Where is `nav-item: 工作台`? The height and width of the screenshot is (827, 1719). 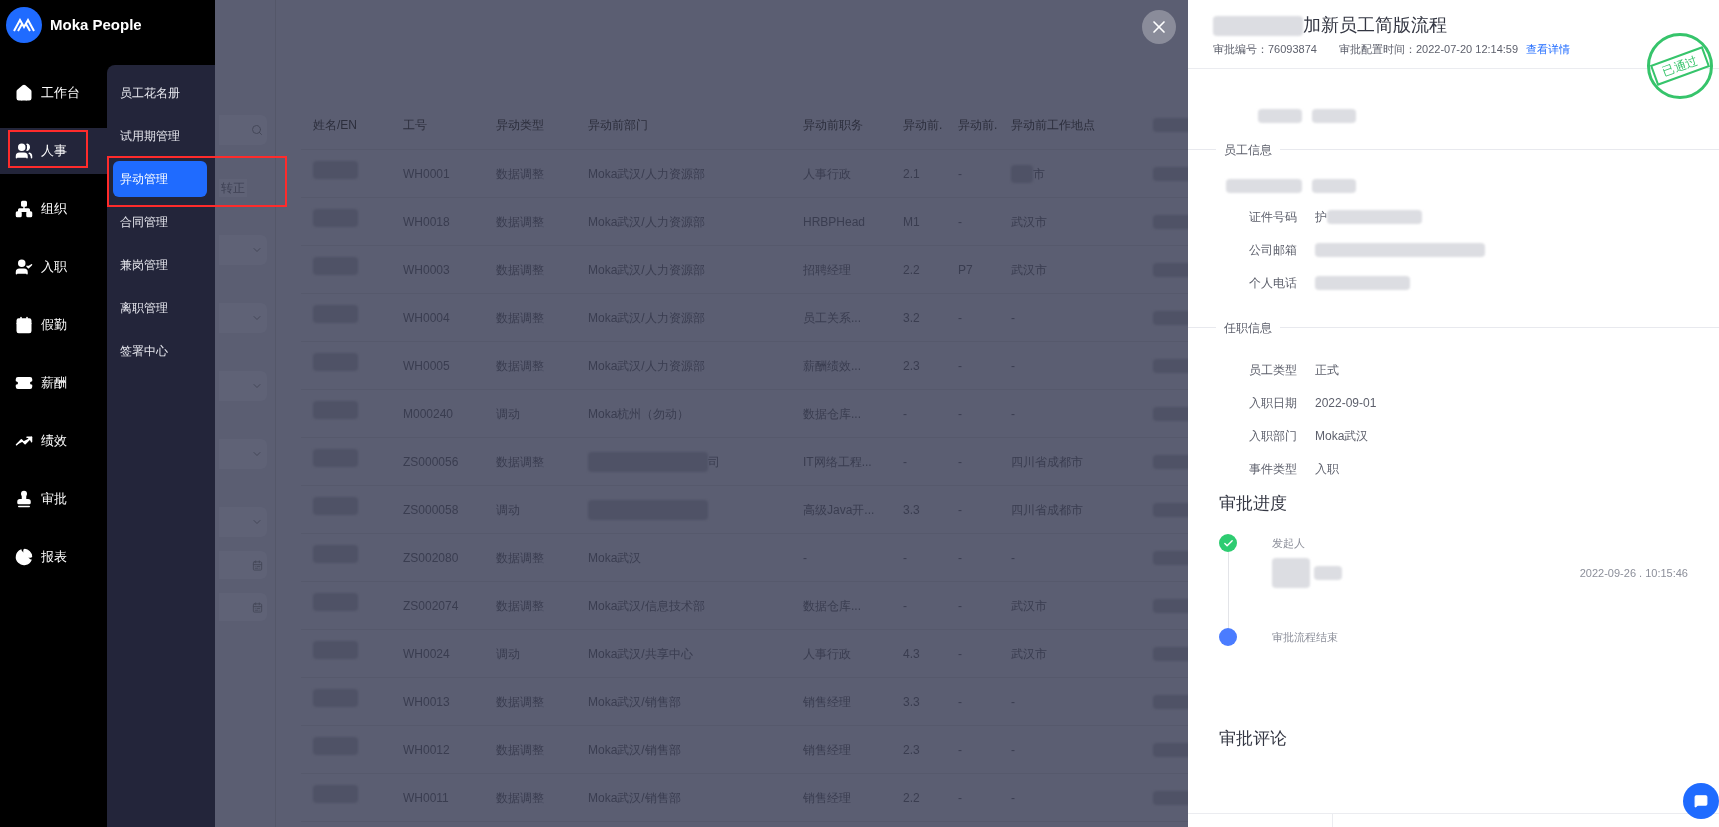
nav-item: 工作台 is located at coordinates (53, 93).